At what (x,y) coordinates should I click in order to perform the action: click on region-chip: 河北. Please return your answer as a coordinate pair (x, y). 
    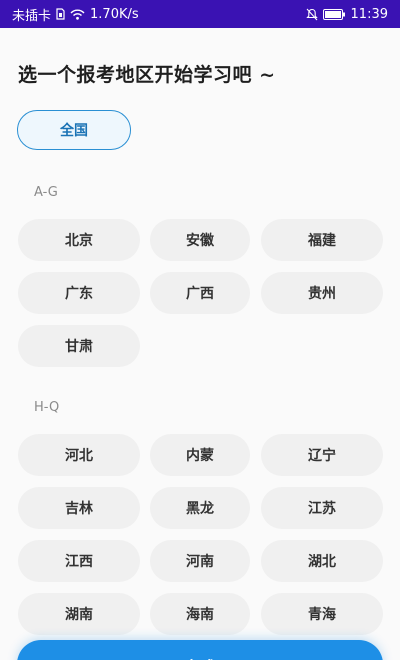
    Looking at the image, I should click on (79, 455).